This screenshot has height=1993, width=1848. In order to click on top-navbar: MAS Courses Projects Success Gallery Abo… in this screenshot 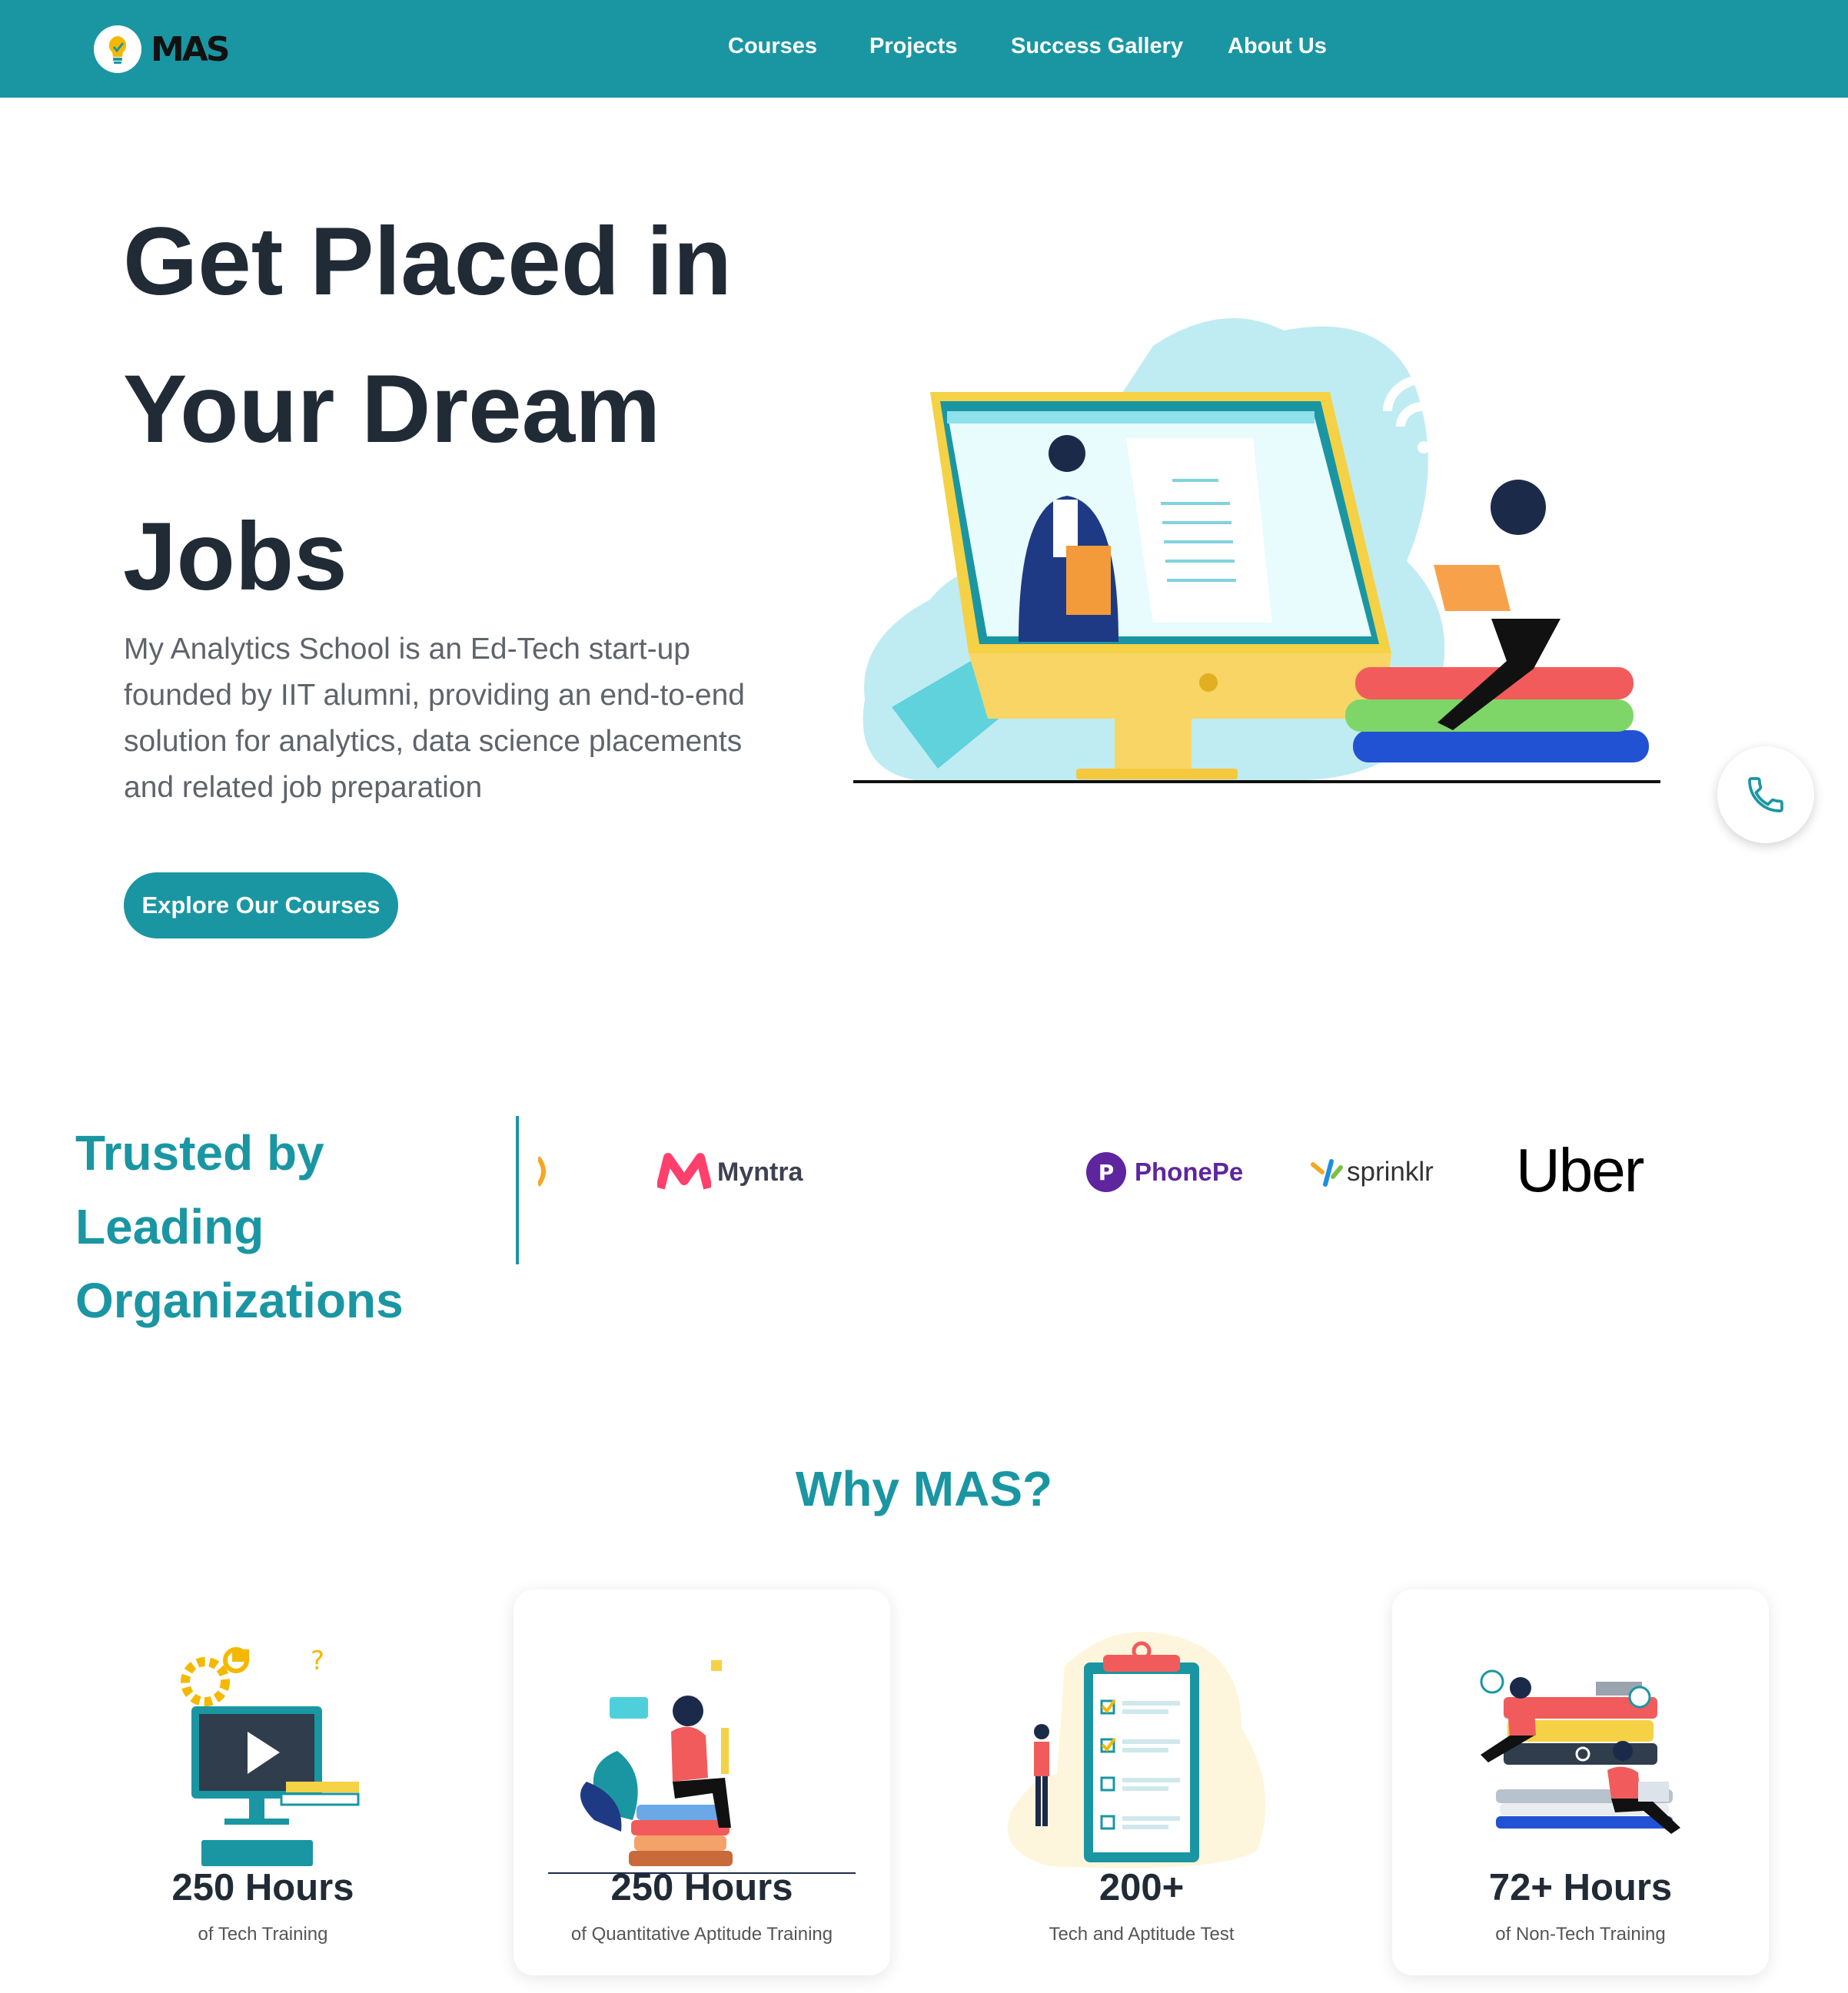, I will do `click(924, 49)`.